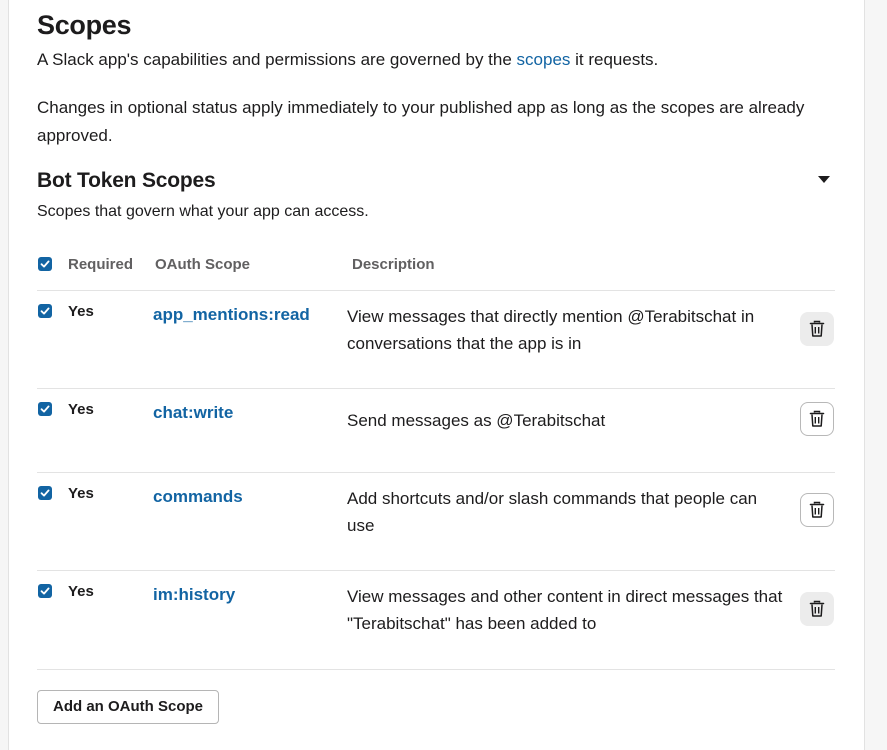  Describe the element at coordinates (101, 264) in the screenshot. I see `column-header-required: Required` at that location.